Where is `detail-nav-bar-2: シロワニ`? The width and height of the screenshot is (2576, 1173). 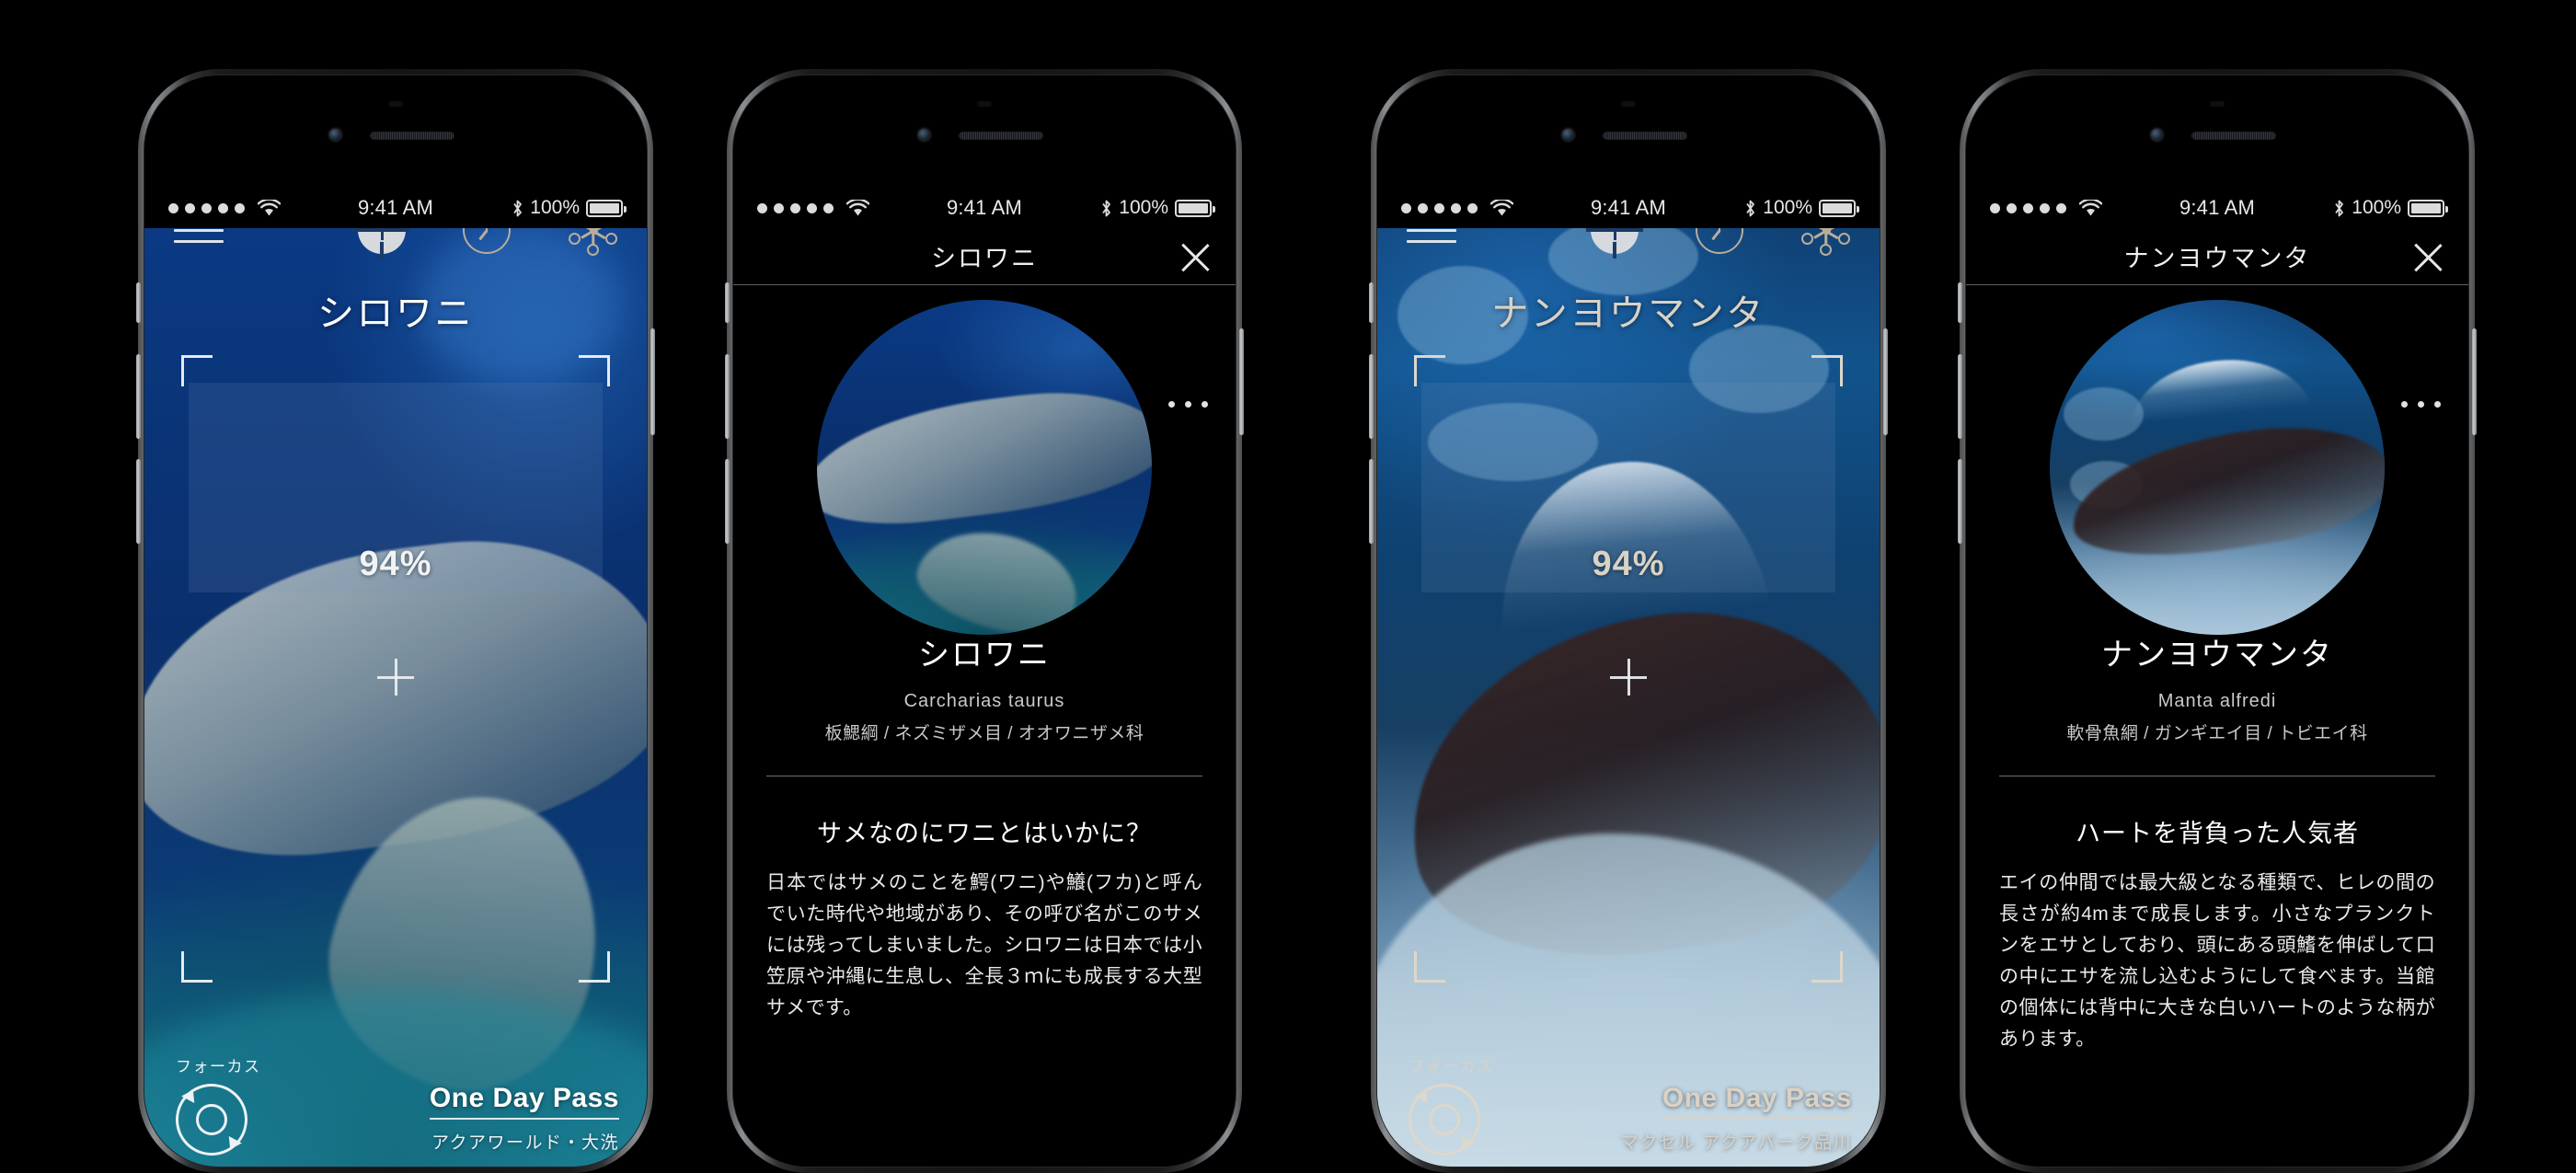 detail-nav-bar-2: シロワニ is located at coordinates (984, 256).